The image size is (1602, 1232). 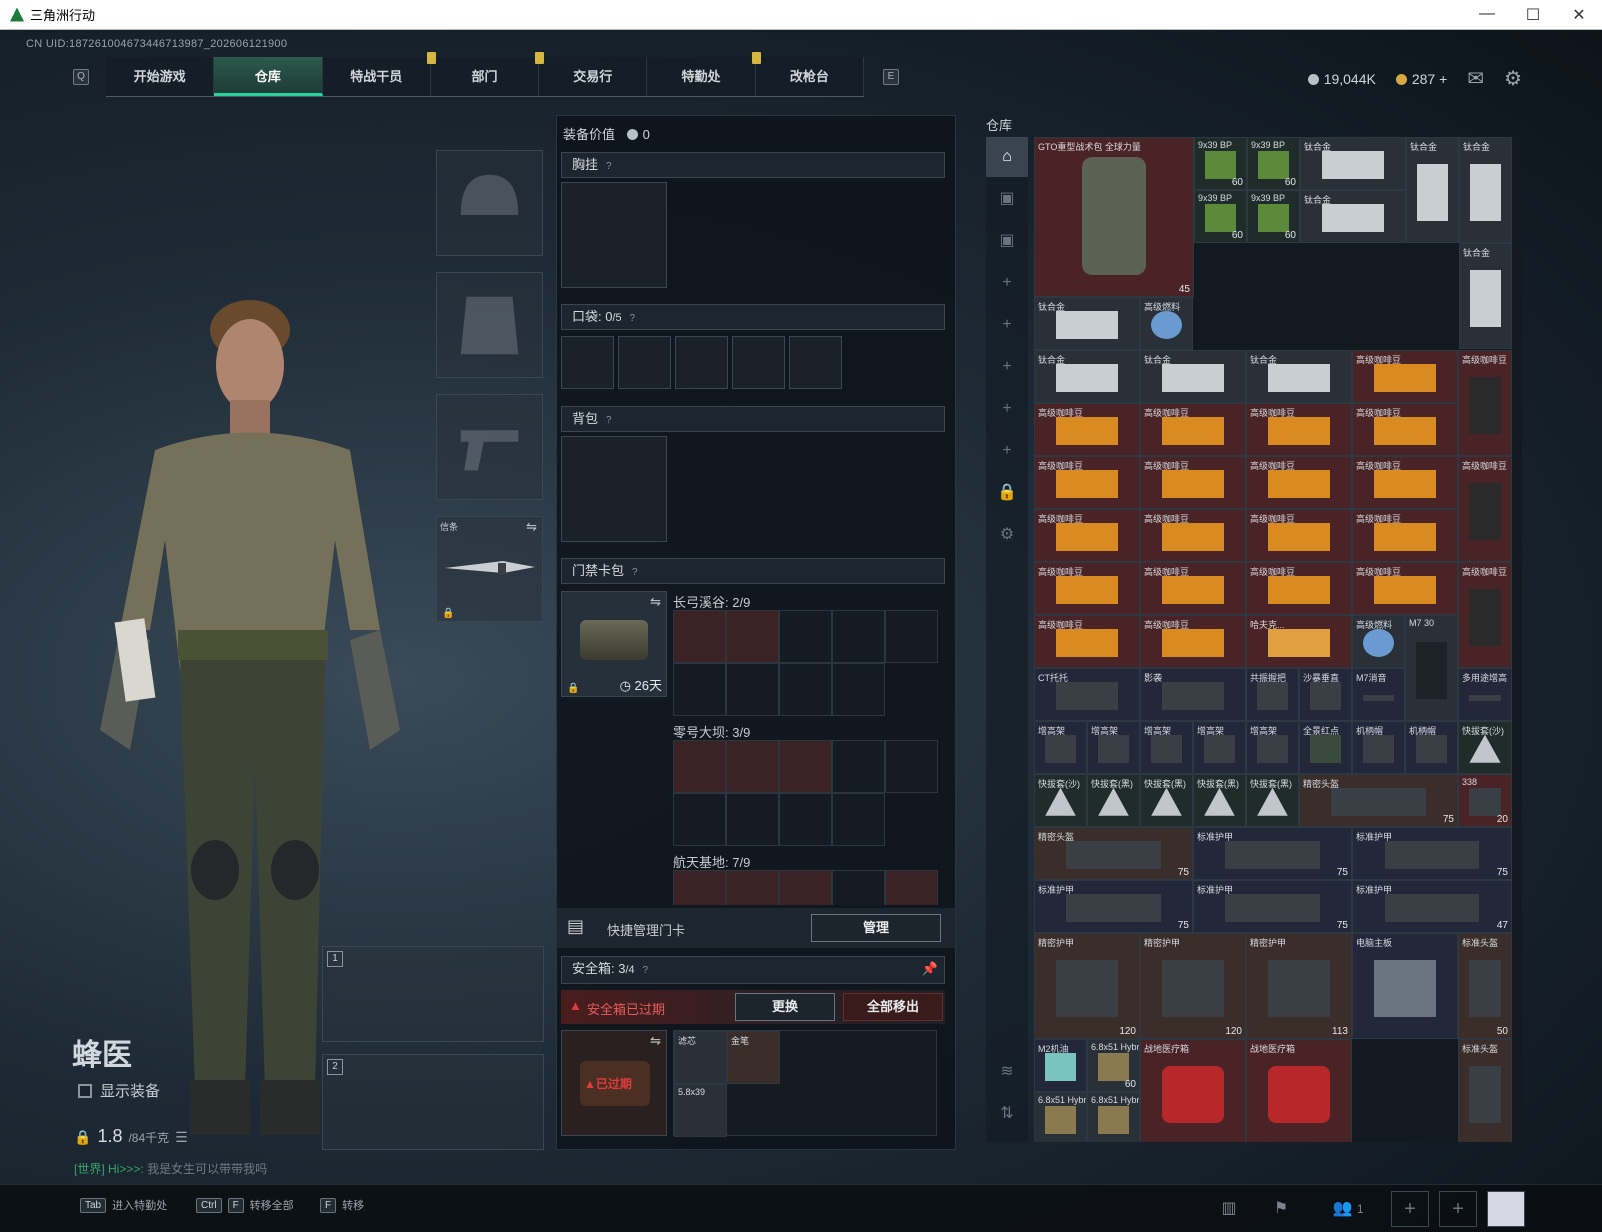 What do you see at coordinates (1443, 79) in the screenshot?
I see `buy-gold-button: +` at bounding box center [1443, 79].